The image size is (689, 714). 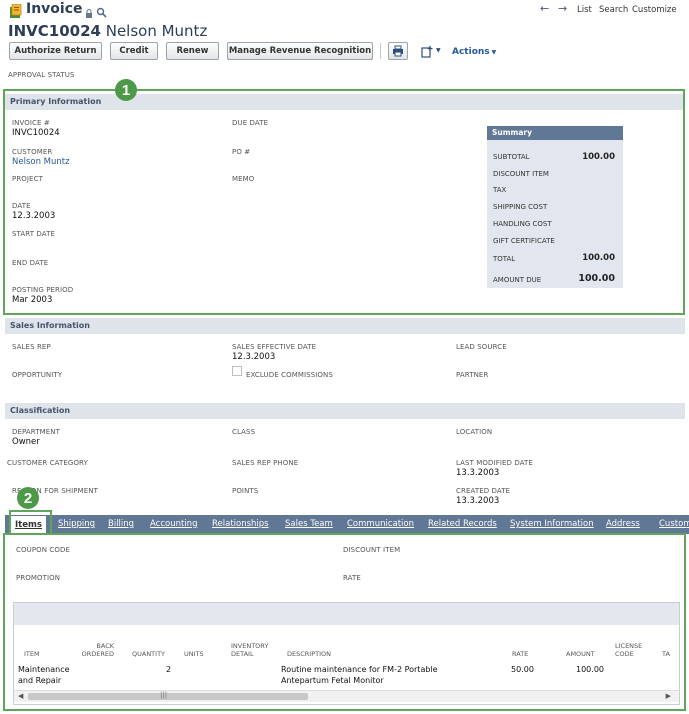 I want to click on renew-button: Renew, so click(x=192, y=51).